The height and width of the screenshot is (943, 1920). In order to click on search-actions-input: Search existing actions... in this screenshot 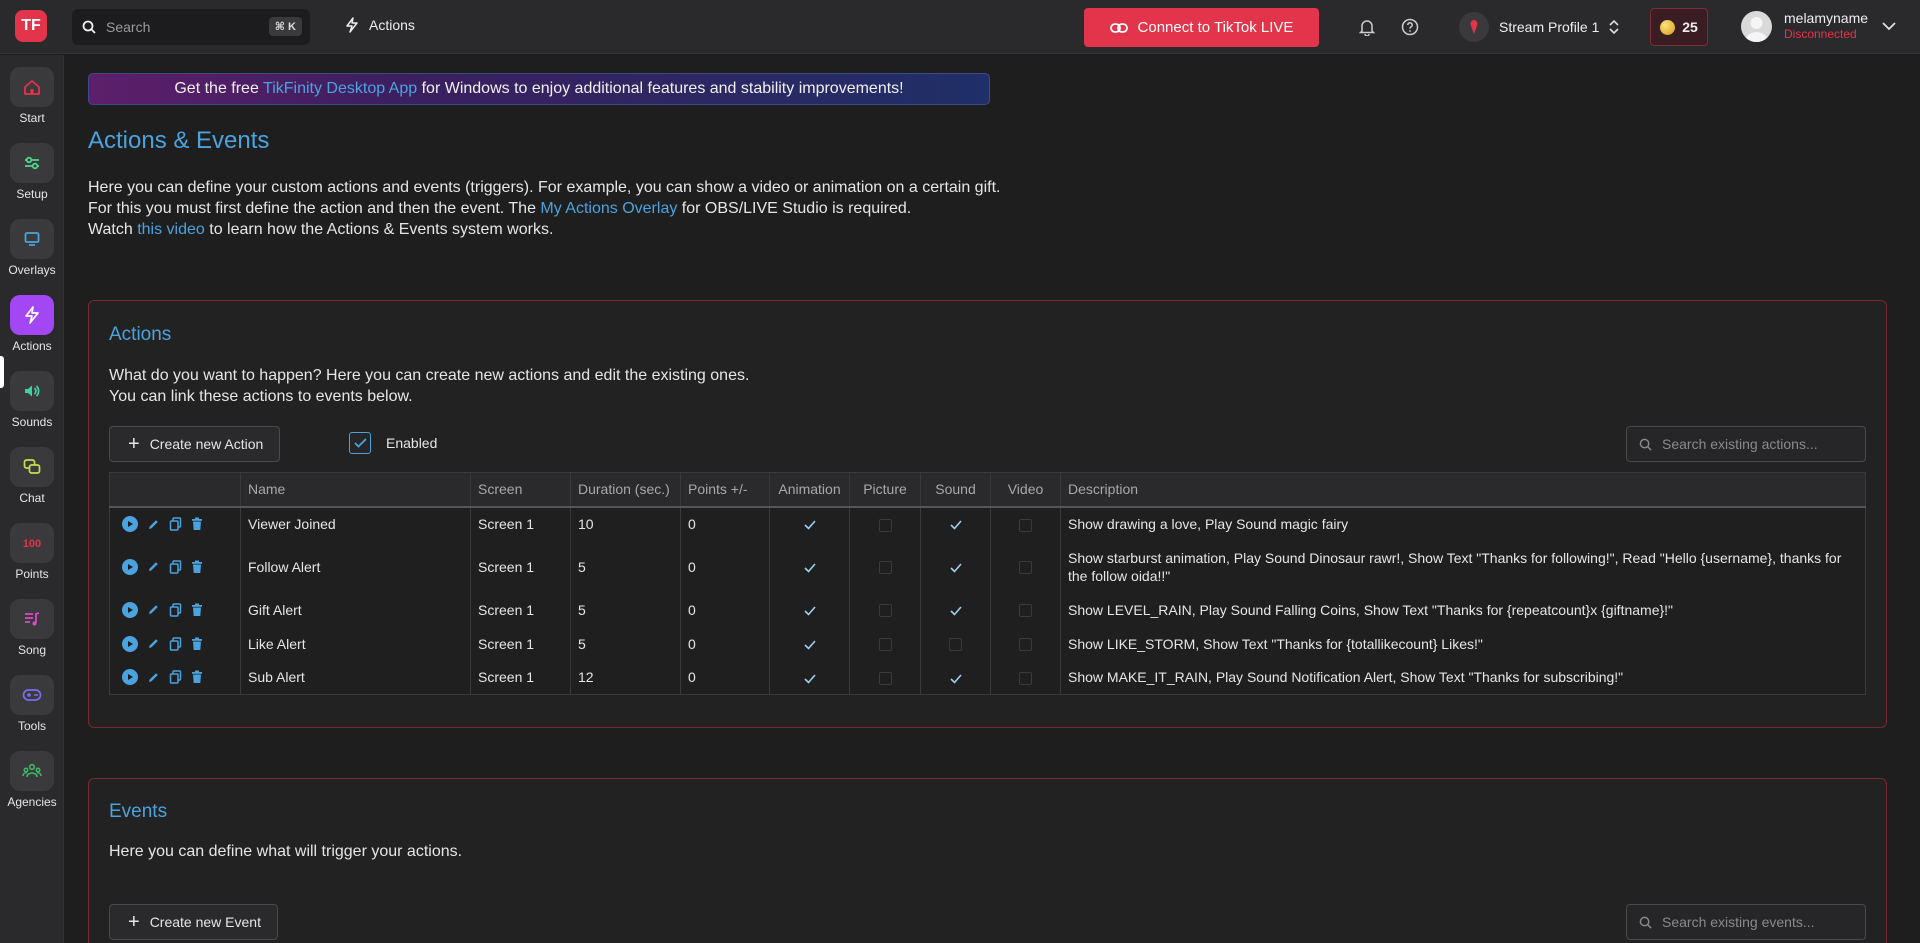, I will do `click(1746, 444)`.